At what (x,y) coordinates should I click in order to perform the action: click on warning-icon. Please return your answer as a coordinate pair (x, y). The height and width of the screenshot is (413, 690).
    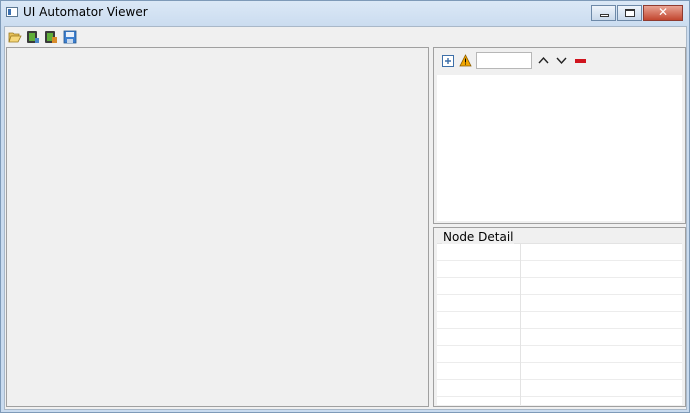
    Looking at the image, I should click on (465, 60).